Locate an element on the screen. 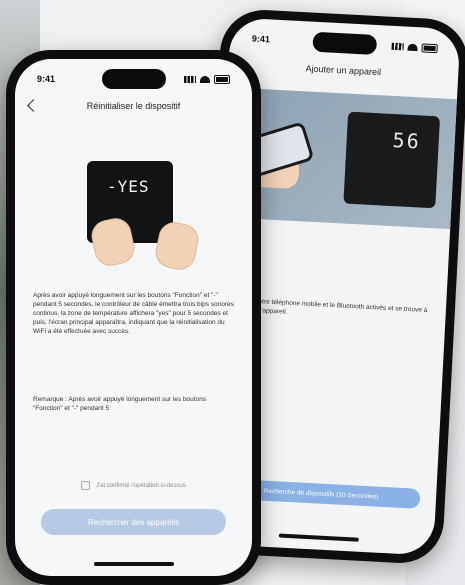 The height and width of the screenshot is (585, 465). right-hand-icon is located at coordinates (177, 246).